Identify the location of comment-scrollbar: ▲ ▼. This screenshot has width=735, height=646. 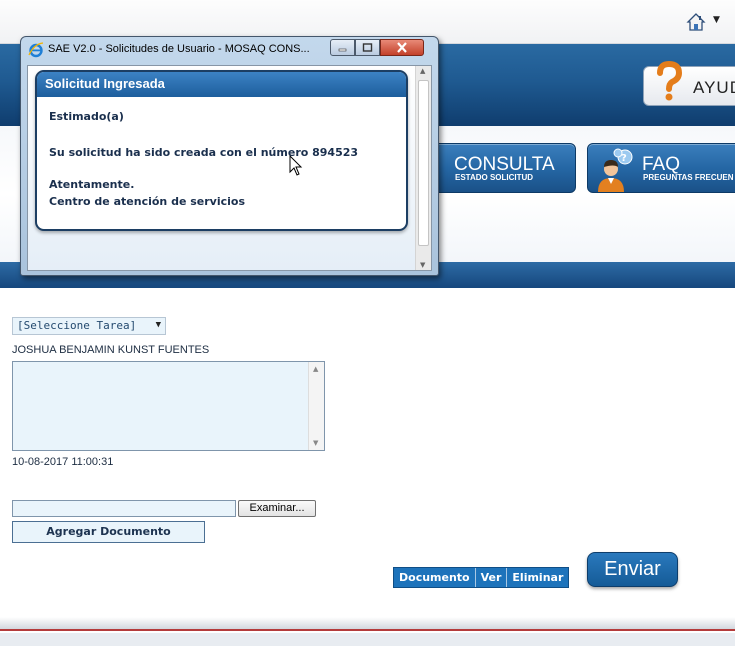
(316, 406).